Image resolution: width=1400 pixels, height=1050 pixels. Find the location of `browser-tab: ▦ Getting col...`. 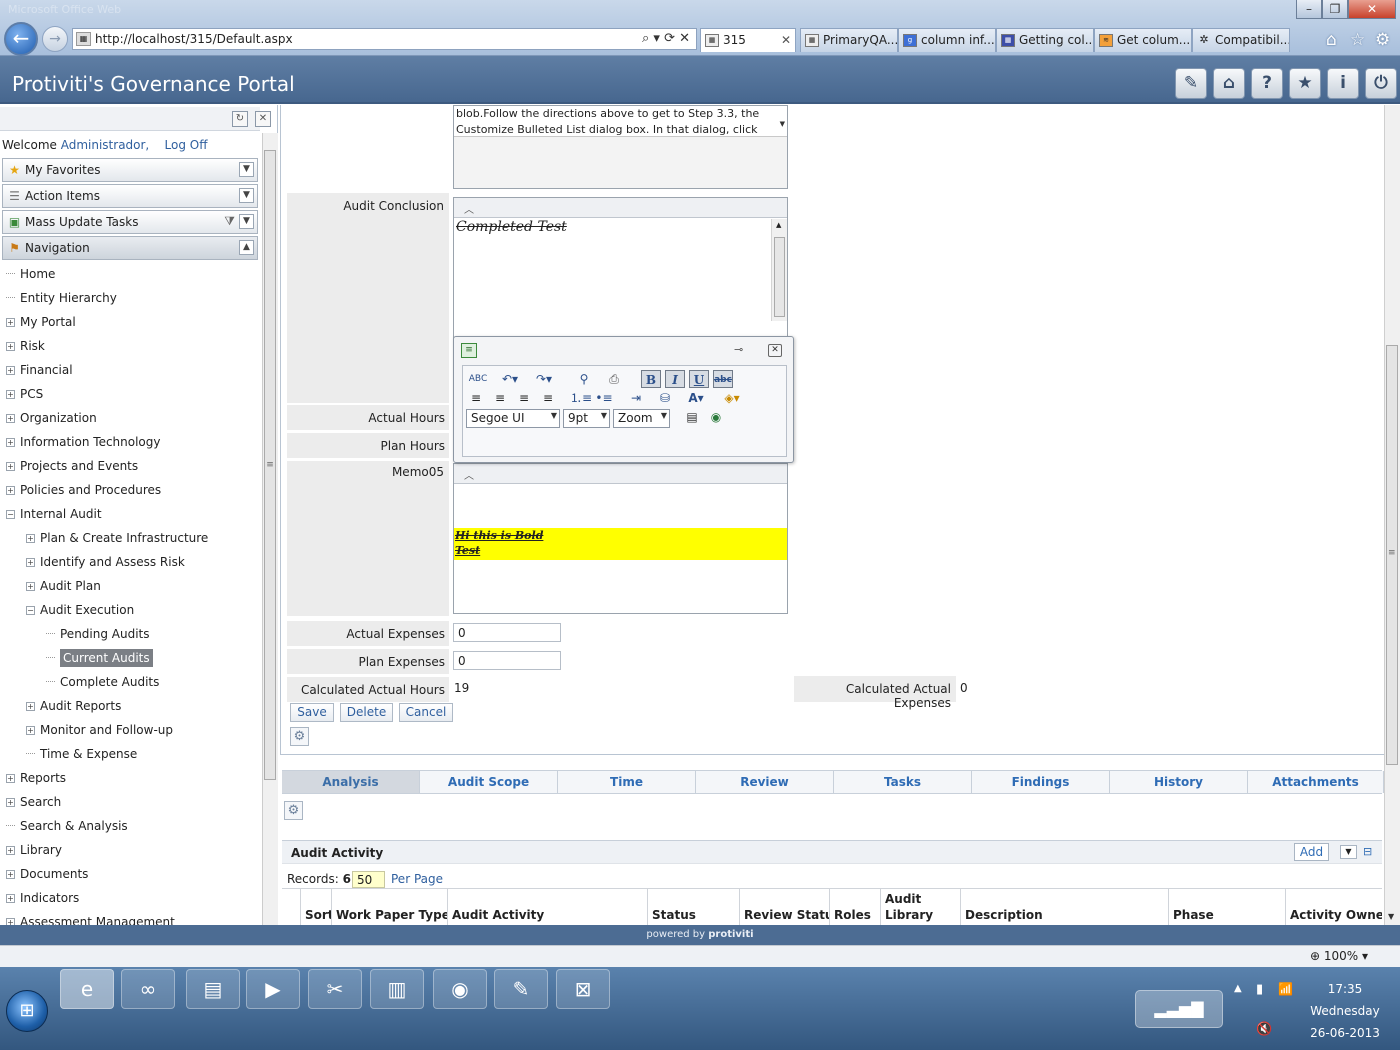

browser-tab: ▦ Getting col... is located at coordinates (1045, 40).